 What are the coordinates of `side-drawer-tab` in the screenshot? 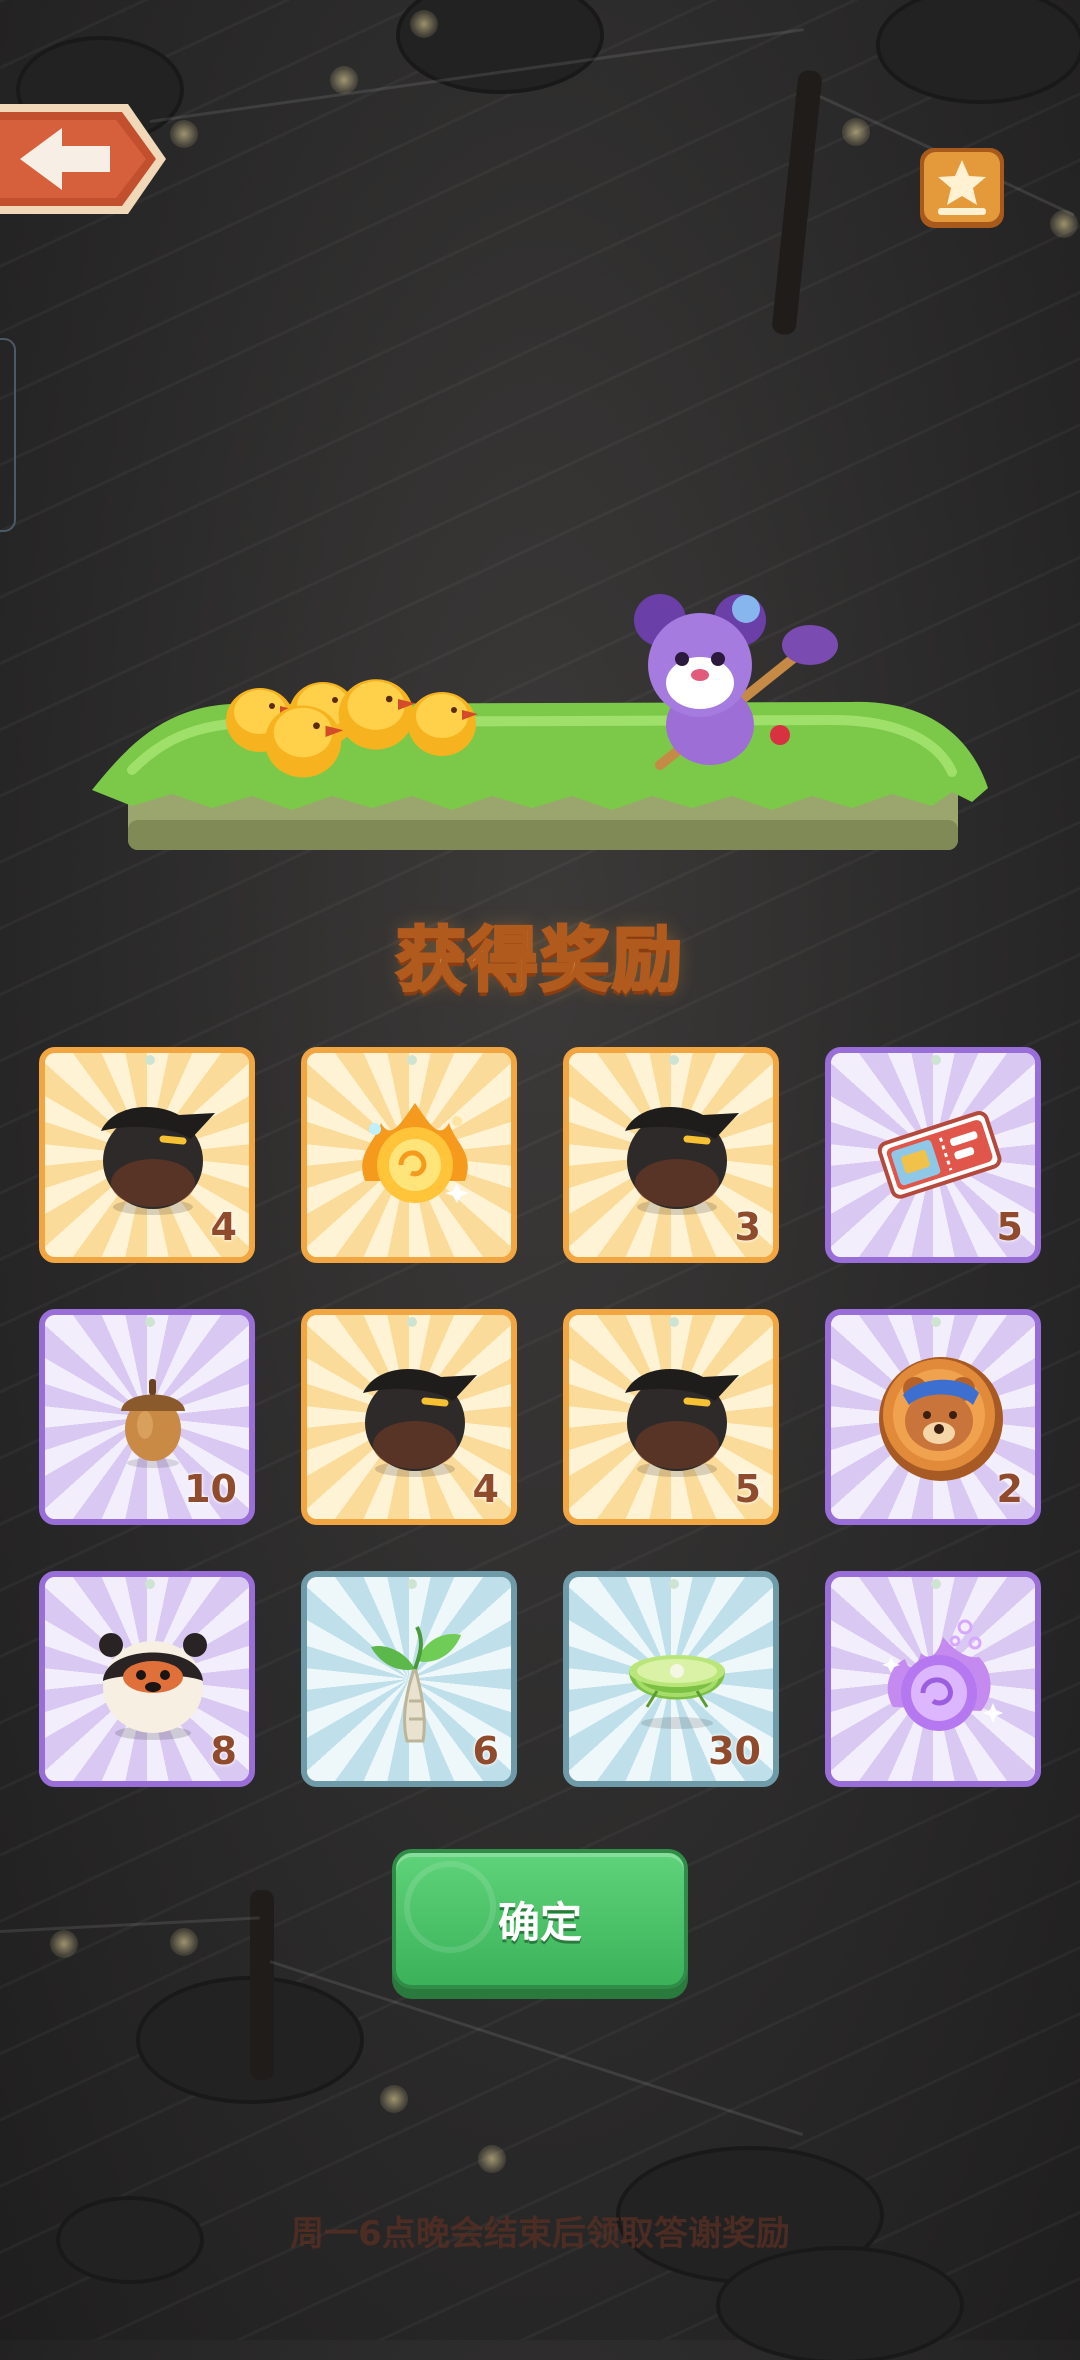 It's located at (8, 435).